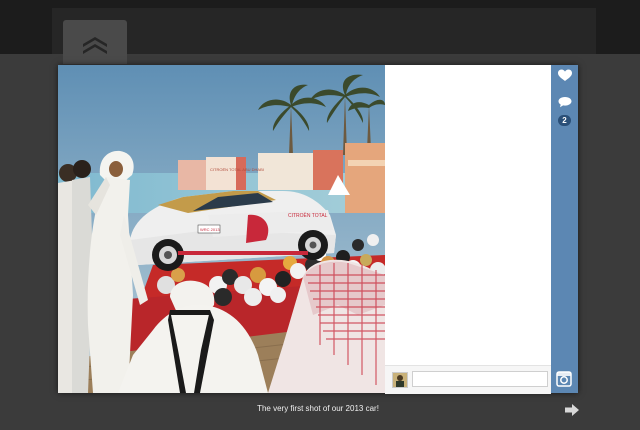  Describe the element at coordinates (564, 75) in the screenshot. I see `heart-icon` at that location.